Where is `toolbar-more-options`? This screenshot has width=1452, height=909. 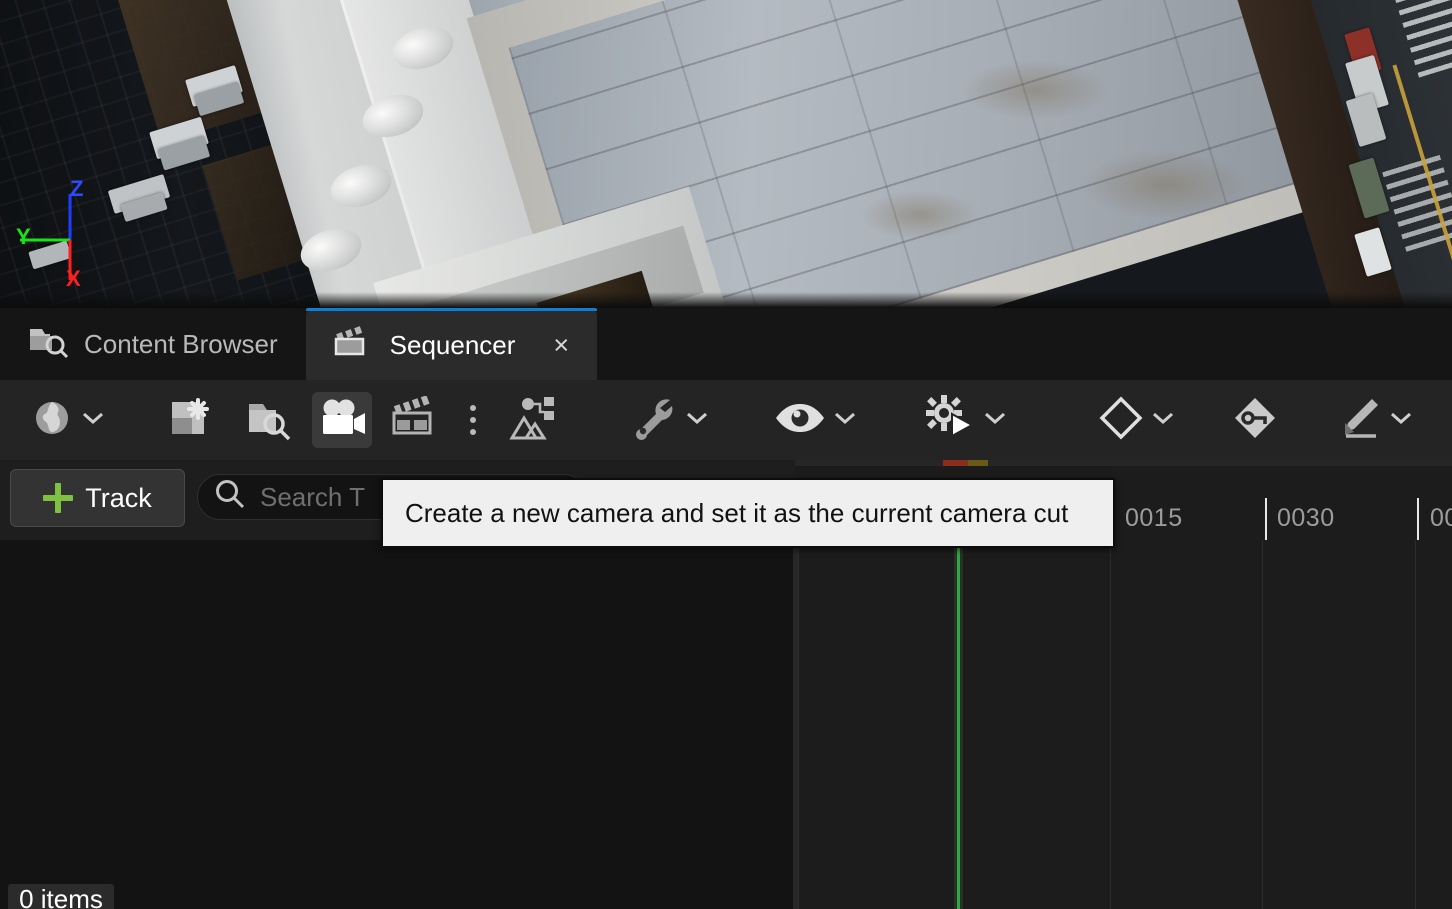 toolbar-more-options is located at coordinates (473, 420).